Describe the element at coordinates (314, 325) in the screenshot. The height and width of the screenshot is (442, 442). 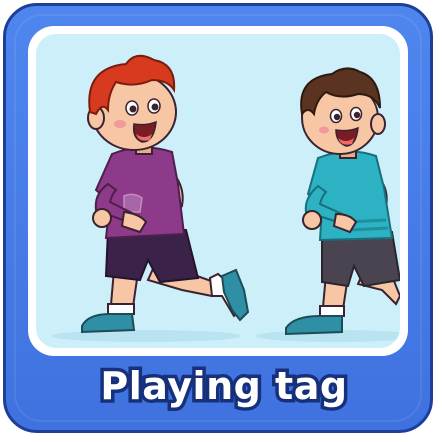
I see `right-boy-front-shoe` at that location.